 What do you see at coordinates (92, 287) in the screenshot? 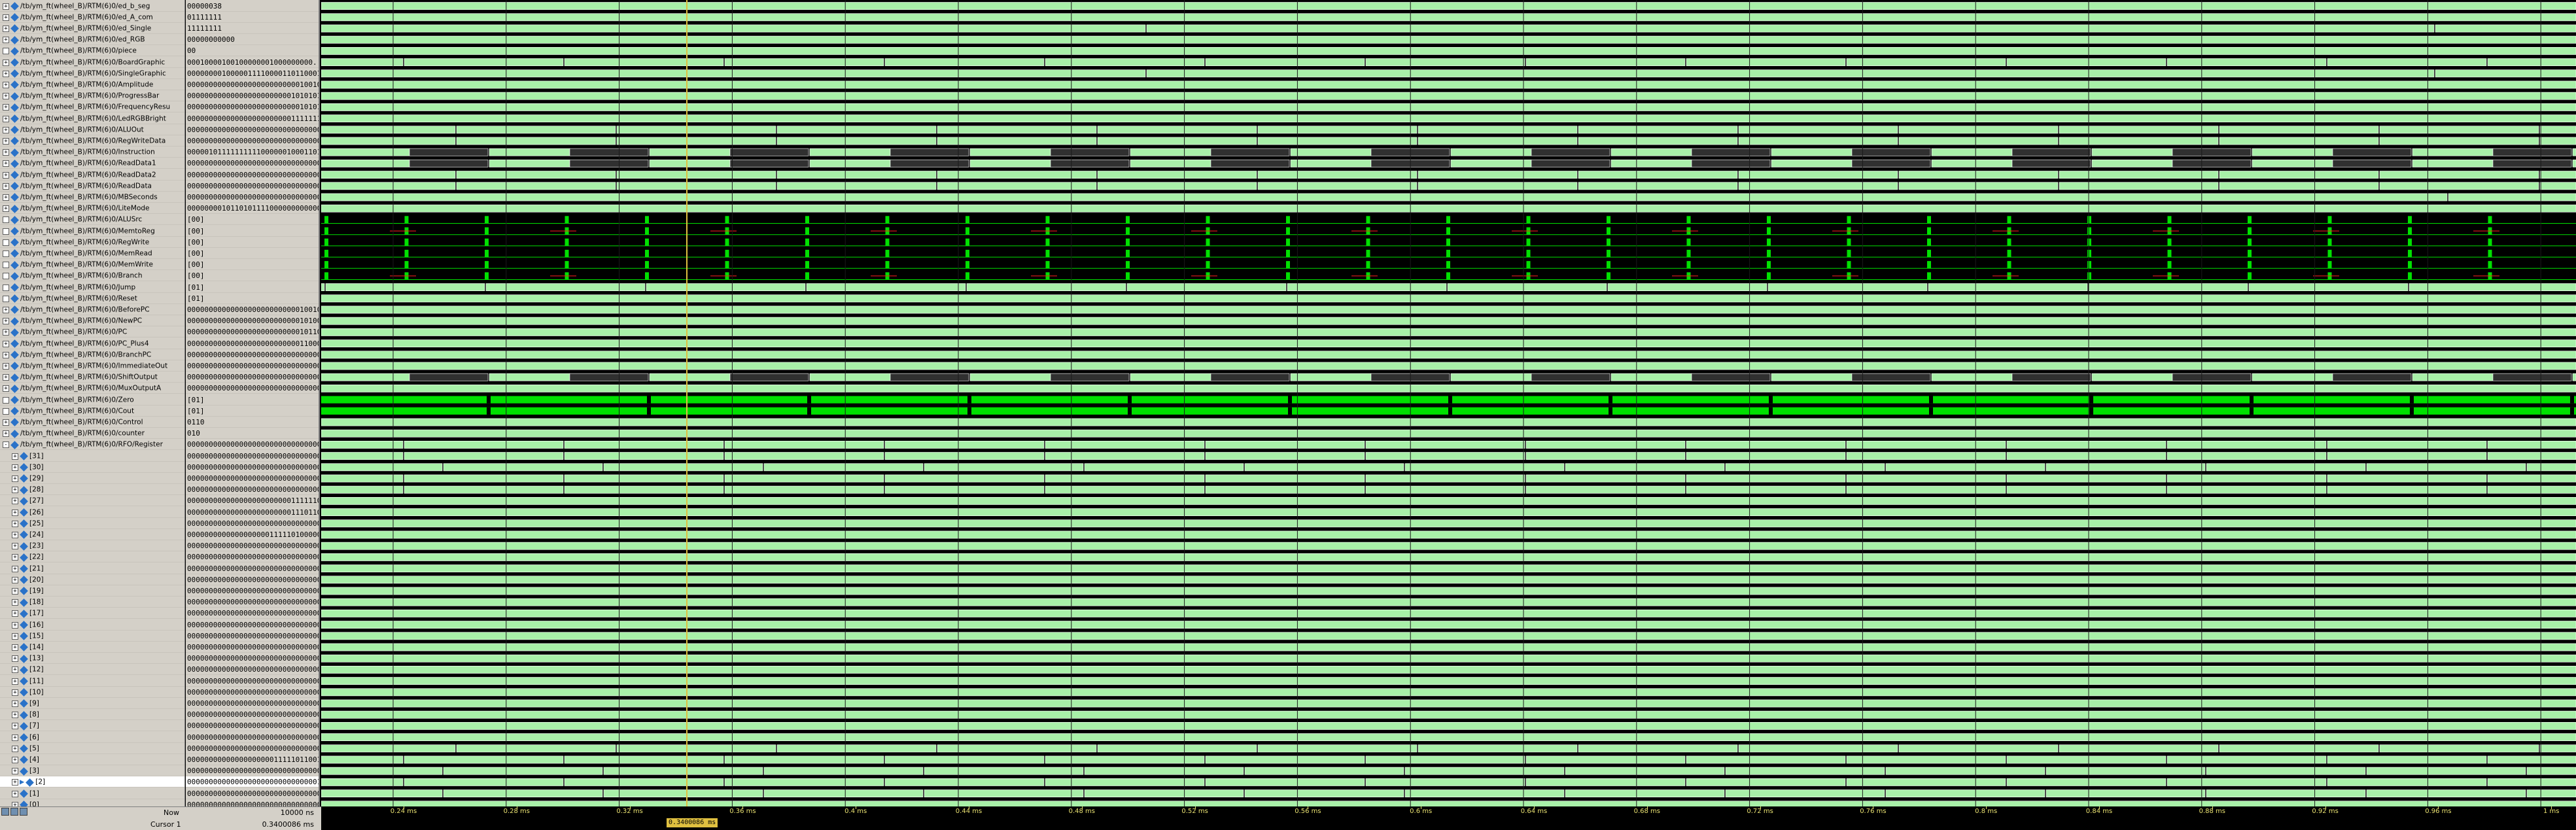
I see `signal-row: /tb/ym_ft(wheel_B)/RTM(6)0/Jump` at bounding box center [92, 287].